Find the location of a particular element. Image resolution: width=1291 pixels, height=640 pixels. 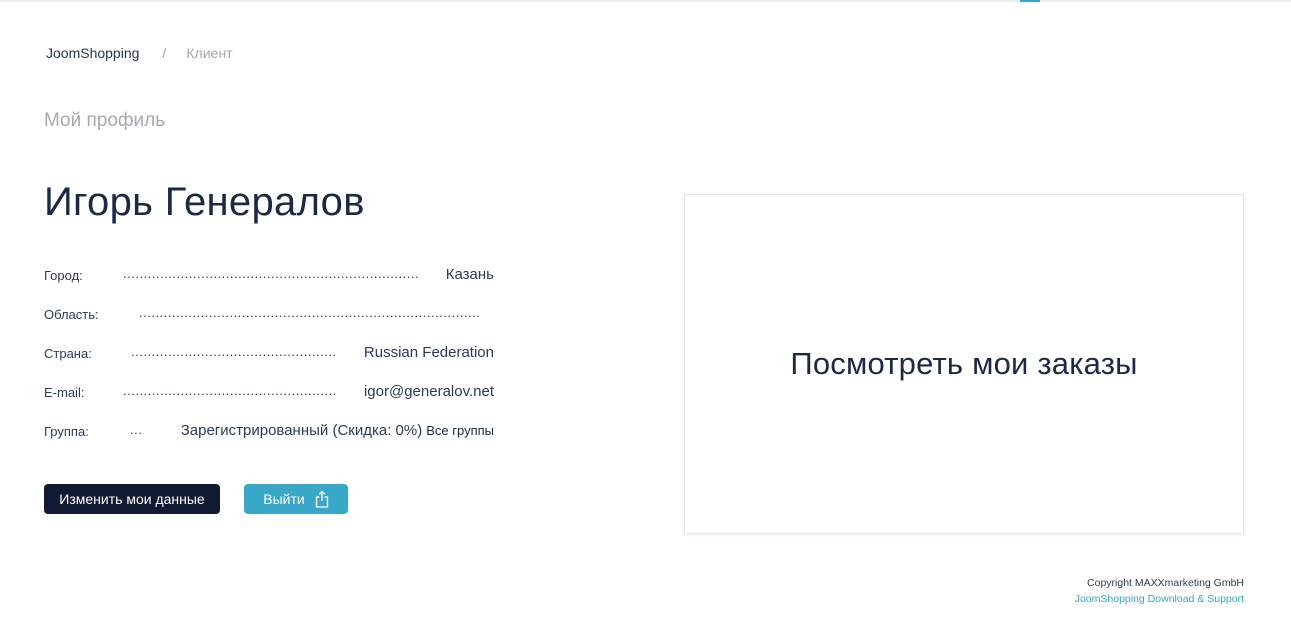

all-groups-link: Все группы is located at coordinates (460, 430).